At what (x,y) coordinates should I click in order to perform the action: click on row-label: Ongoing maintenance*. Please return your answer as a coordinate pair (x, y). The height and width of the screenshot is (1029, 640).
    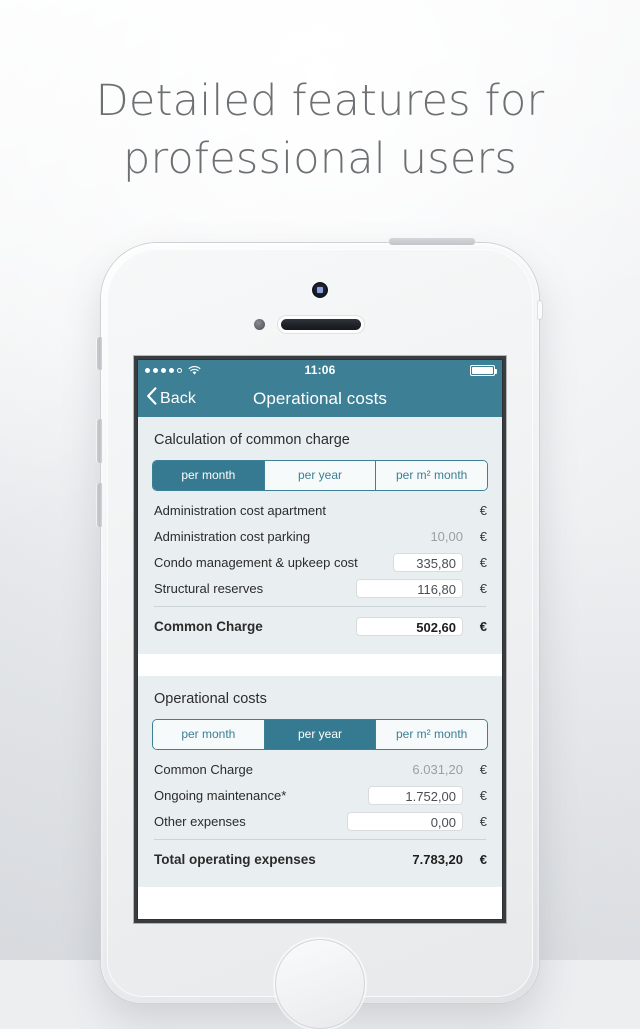
    Looking at the image, I should click on (220, 795).